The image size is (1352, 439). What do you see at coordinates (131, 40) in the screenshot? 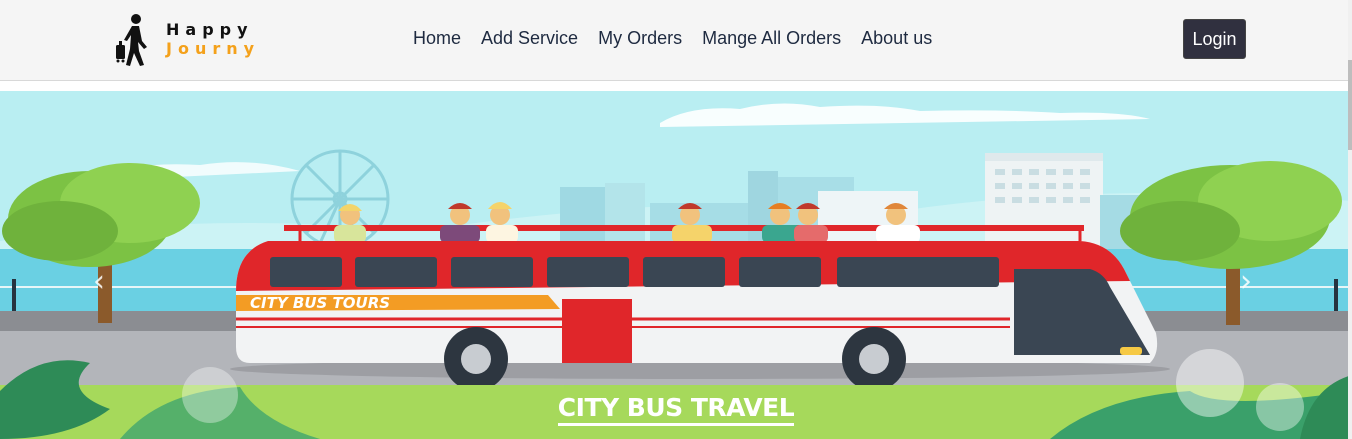
I see `traveler-with-suitcase-icon` at bounding box center [131, 40].